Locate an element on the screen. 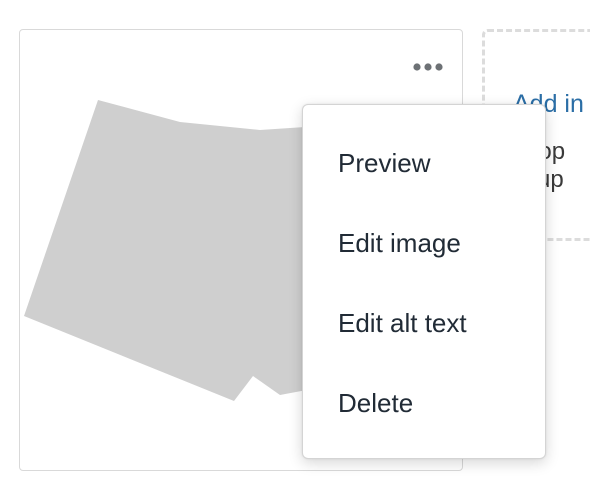 Image resolution: width=590 pixels, height=498 pixels. menu-item-edit-image: Edit image is located at coordinates (424, 243).